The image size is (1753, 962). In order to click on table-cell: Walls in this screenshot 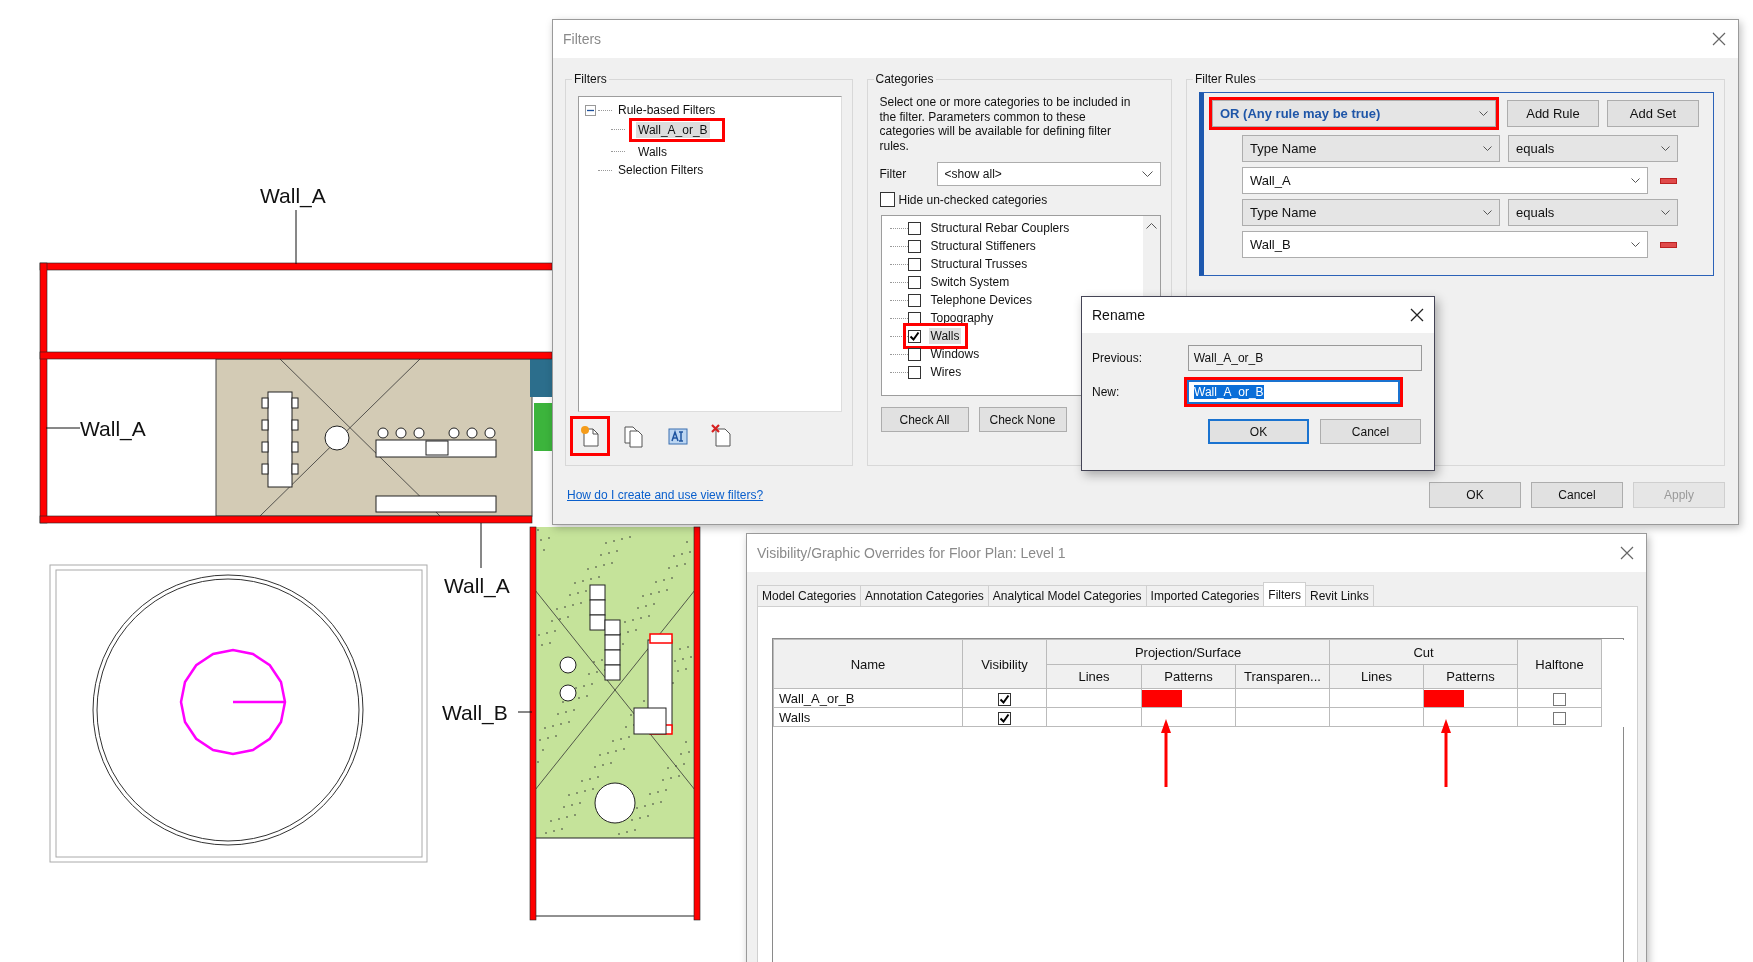, I will do `click(868, 717)`.